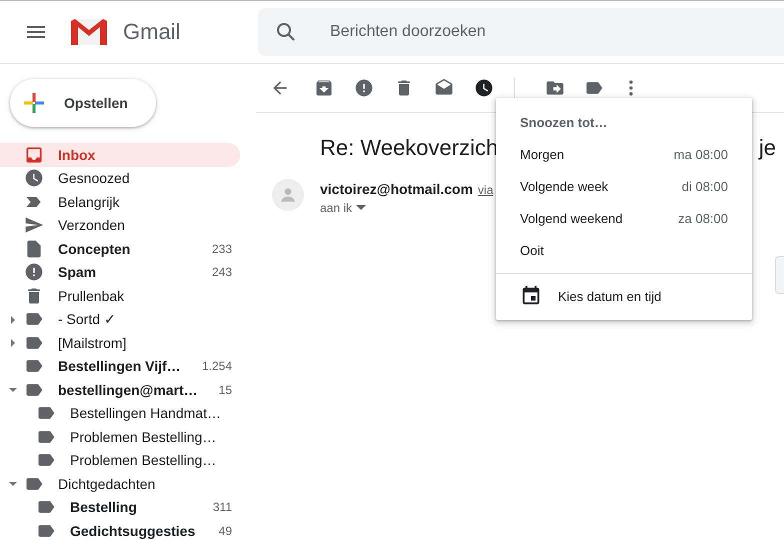 The image size is (784, 544). Describe the element at coordinates (120, 366) in the screenshot. I see `nav-item: Bestellingen Vijf… 1.254` at that location.